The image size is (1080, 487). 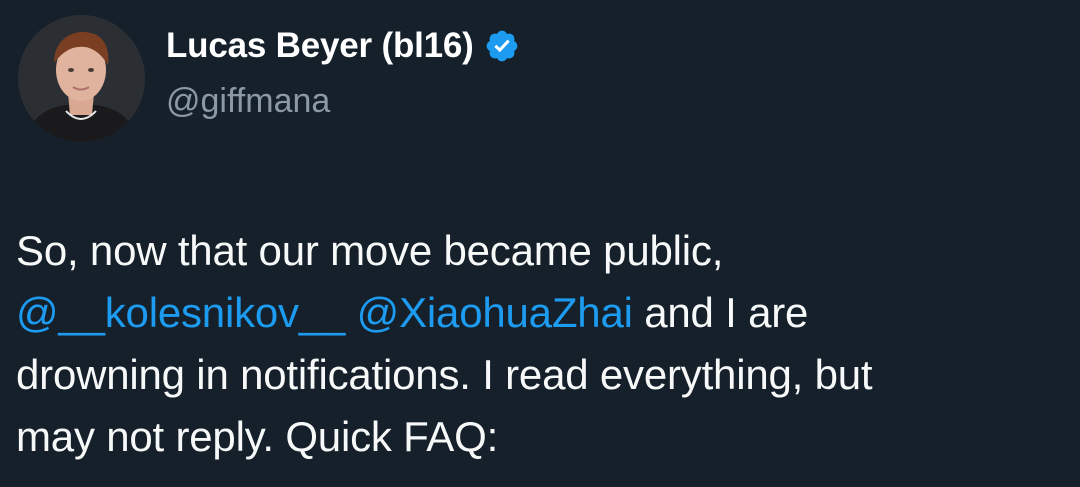 I want to click on author-handle: @giffmana, so click(x=248, y=101).